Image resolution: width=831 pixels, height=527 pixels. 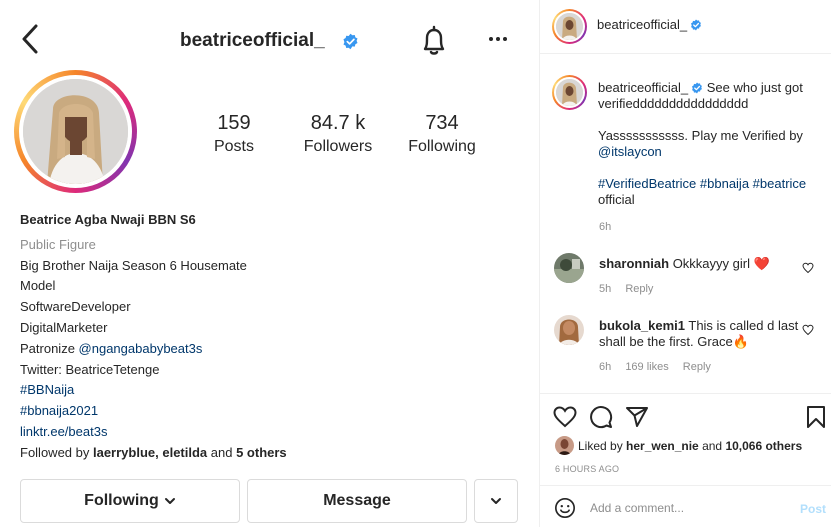 I want to click on bio-line: Model, so click(x=38, y=286).